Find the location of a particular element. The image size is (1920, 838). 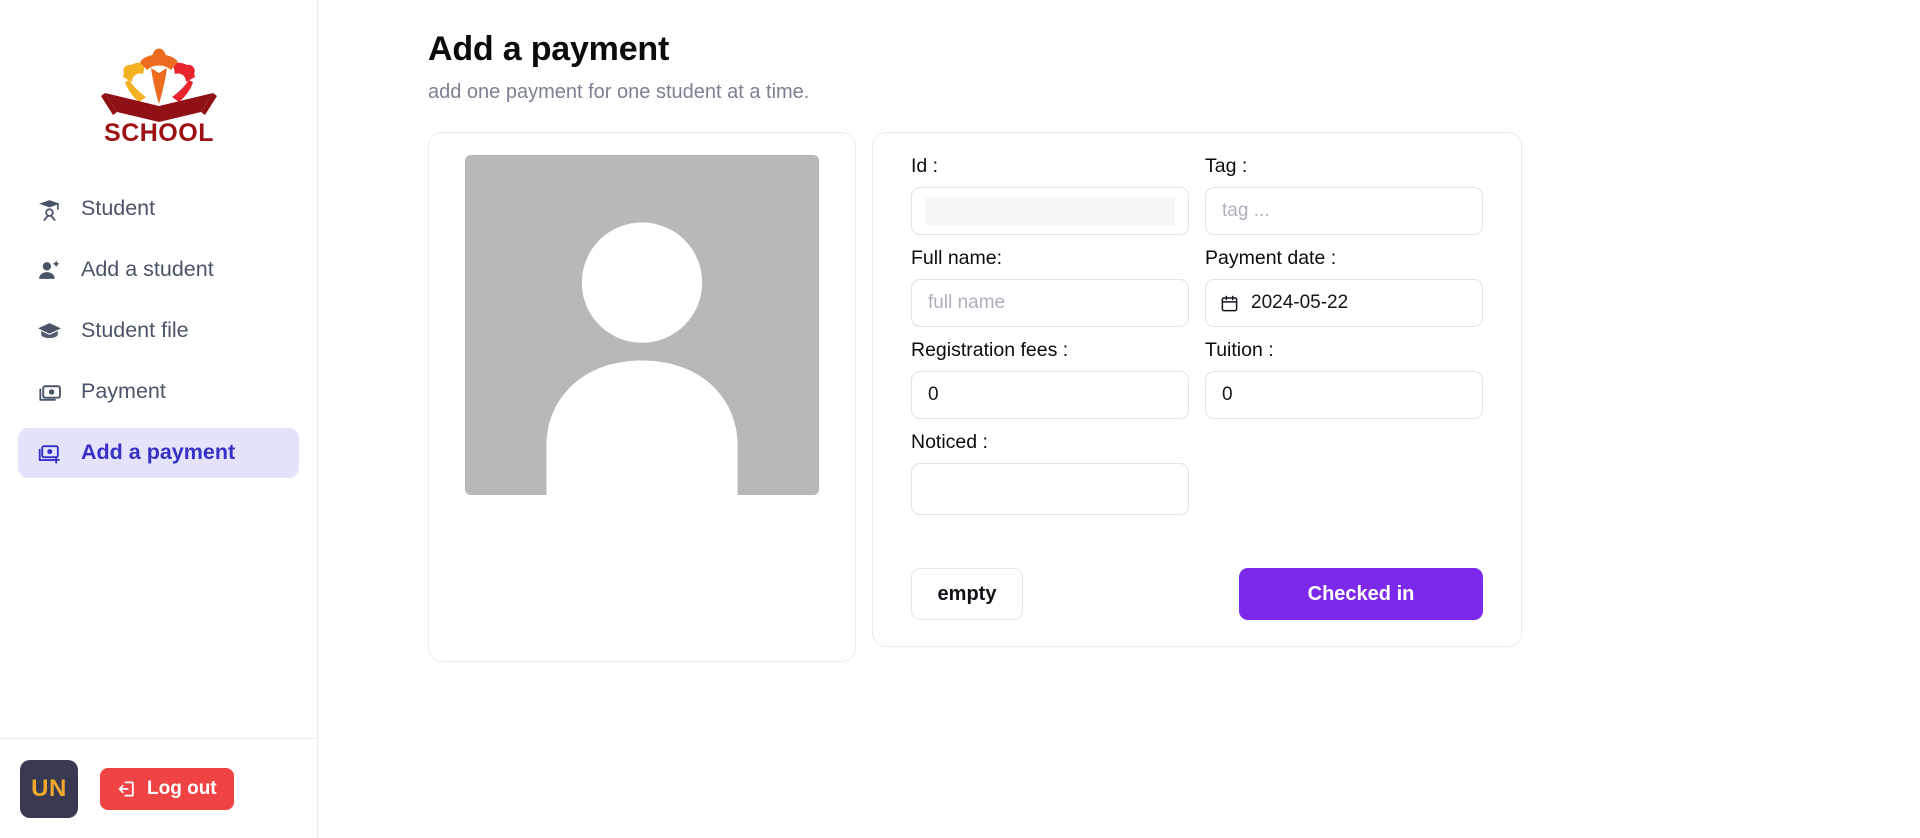

empty-button: empty is located at coordinates (967, 594).